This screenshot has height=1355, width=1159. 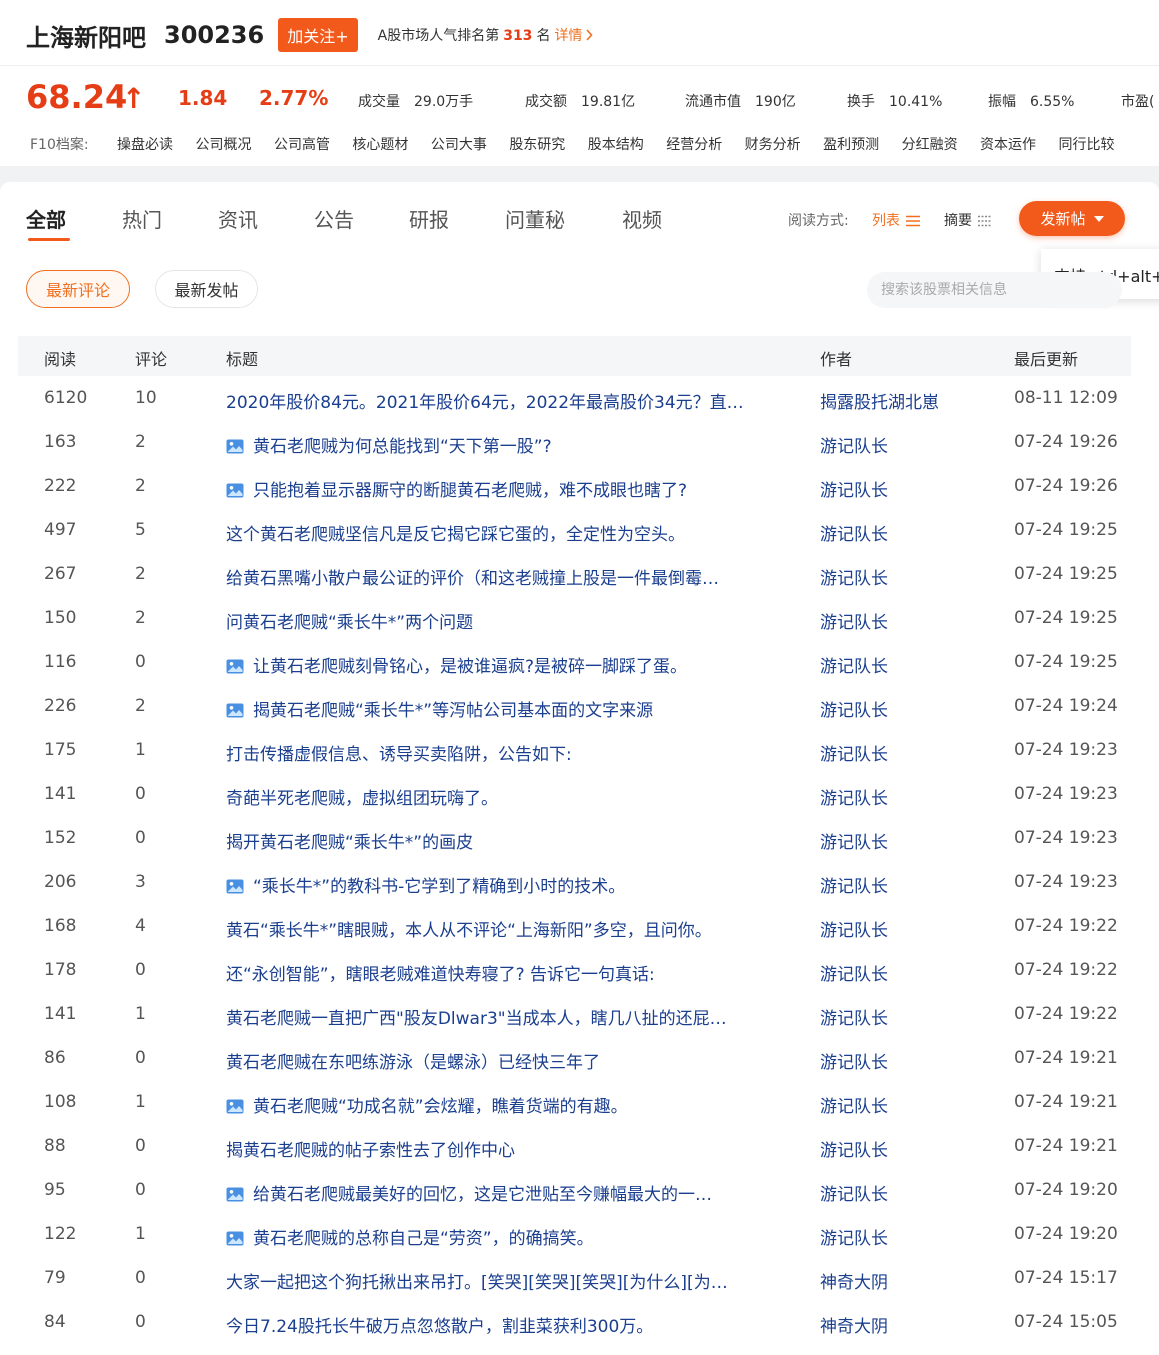 What do you see at coordinates (46, 218) in the screenshot?
I see `tab-all: 全部` at bounding box center [46, 218].